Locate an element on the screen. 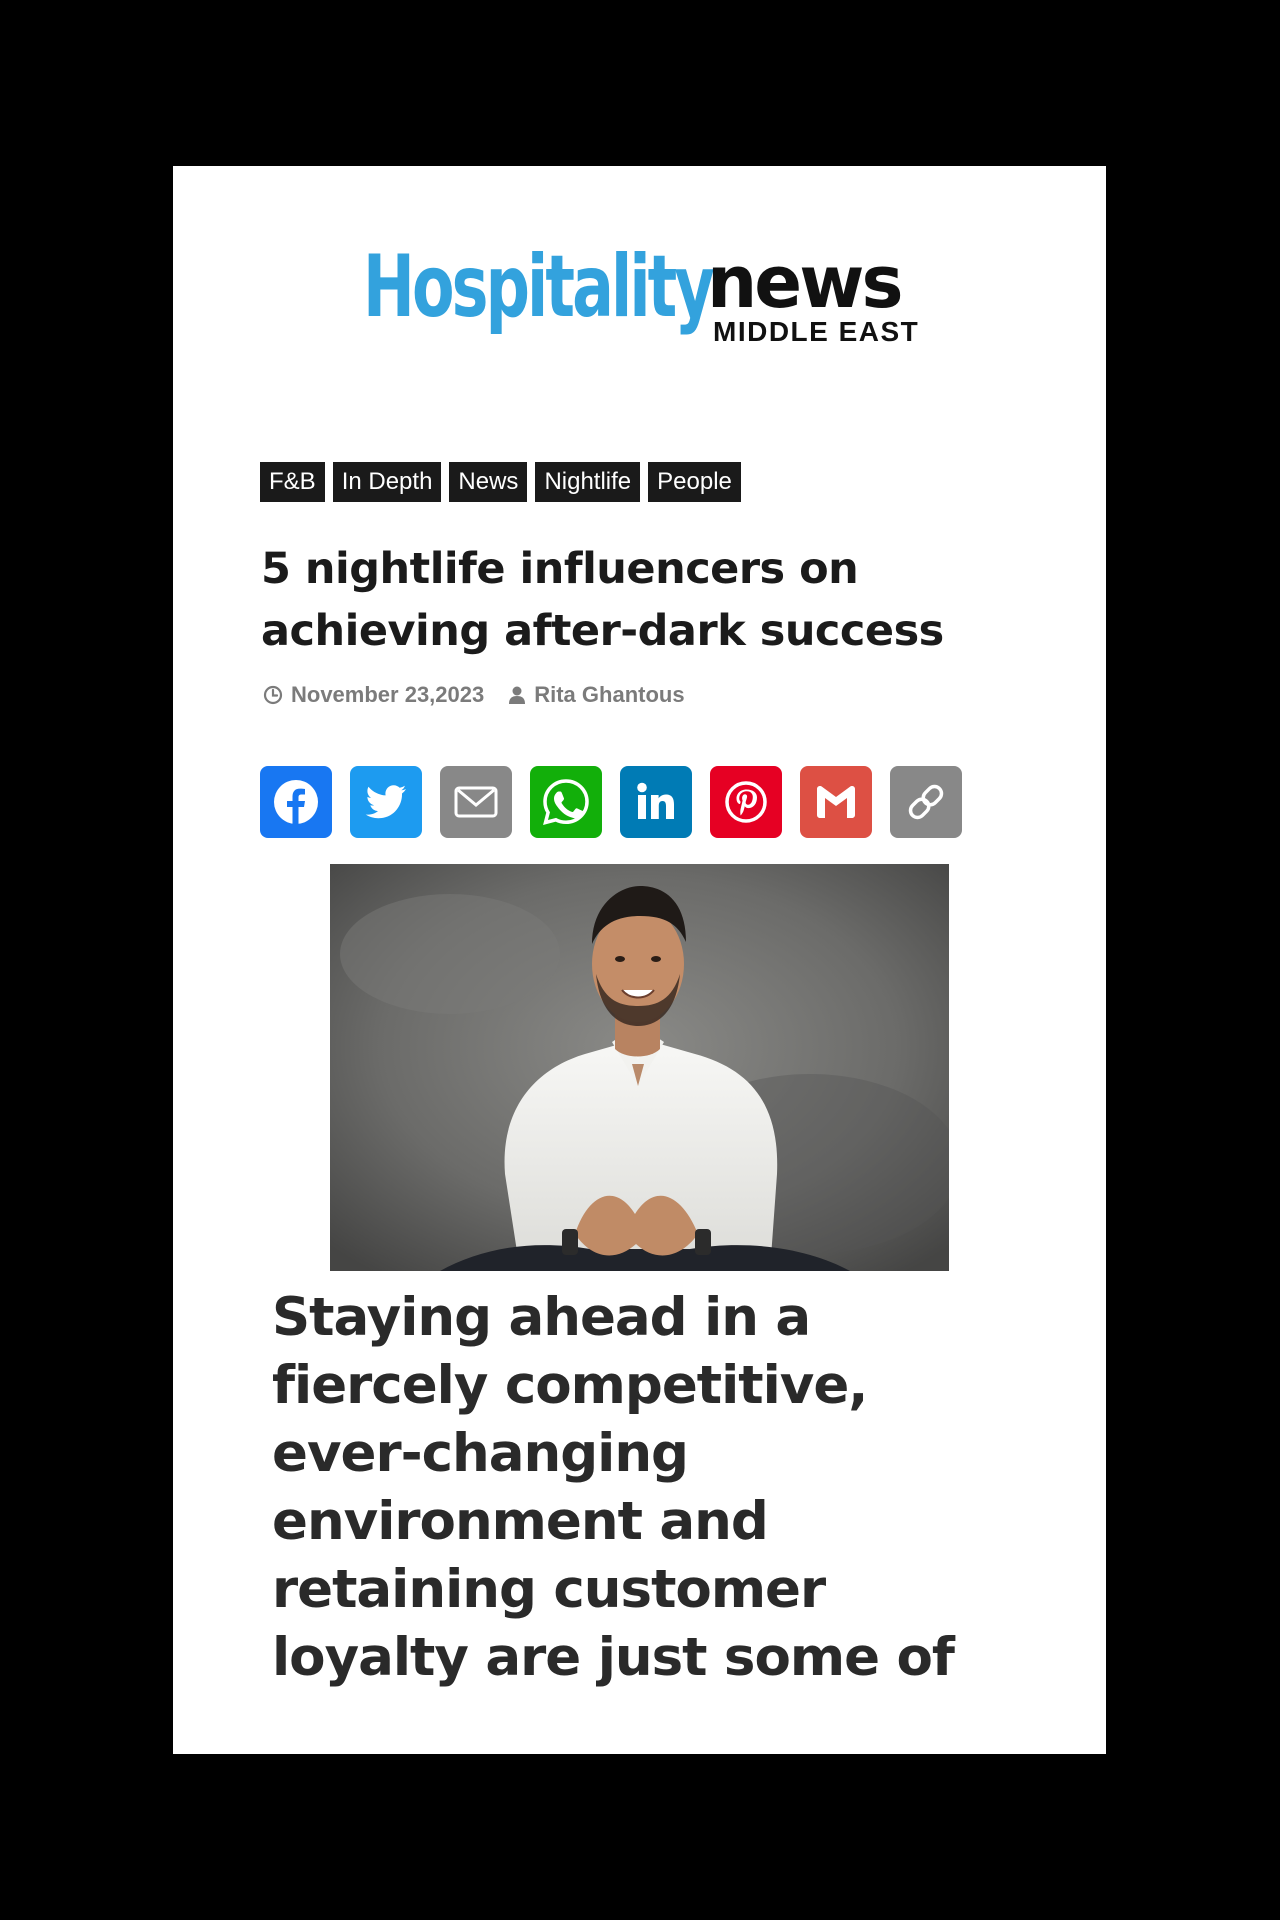 Image resolution: width=1280 pixels, height=1920 pixels. share-twitter-button is located at coordinates (386, 802).